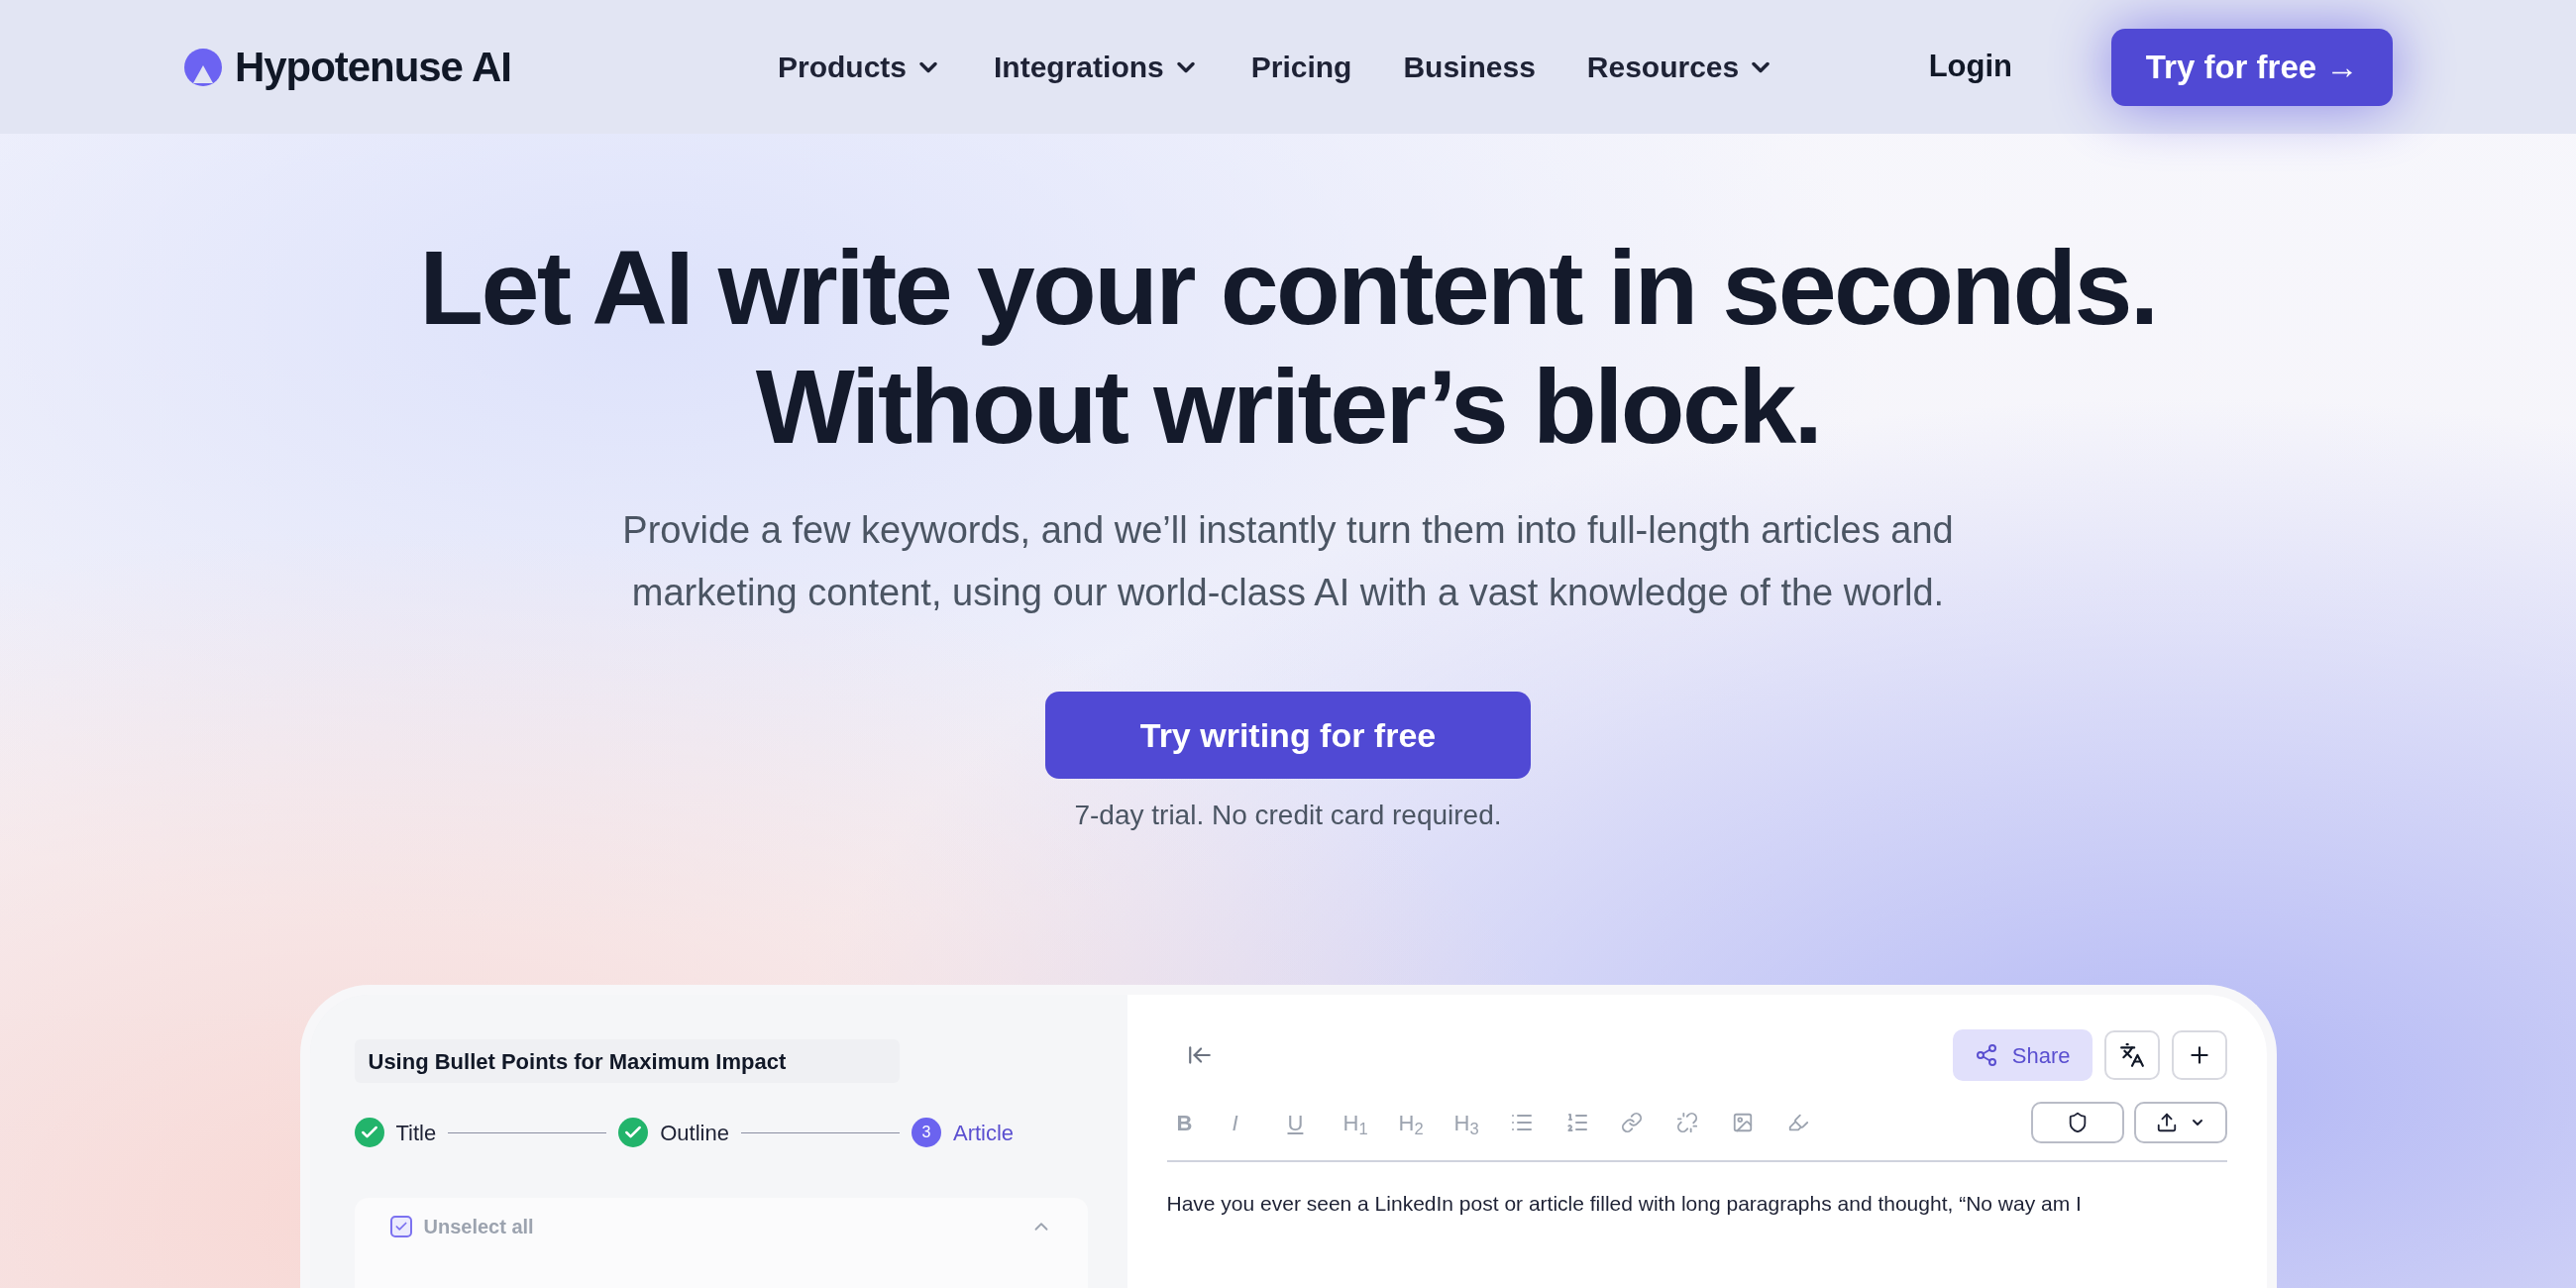  What do you see at coordinates (2252, 67) in the screenshot?
I see `try-for-free-button: Try for free →` at bounding box center [2252, 67].